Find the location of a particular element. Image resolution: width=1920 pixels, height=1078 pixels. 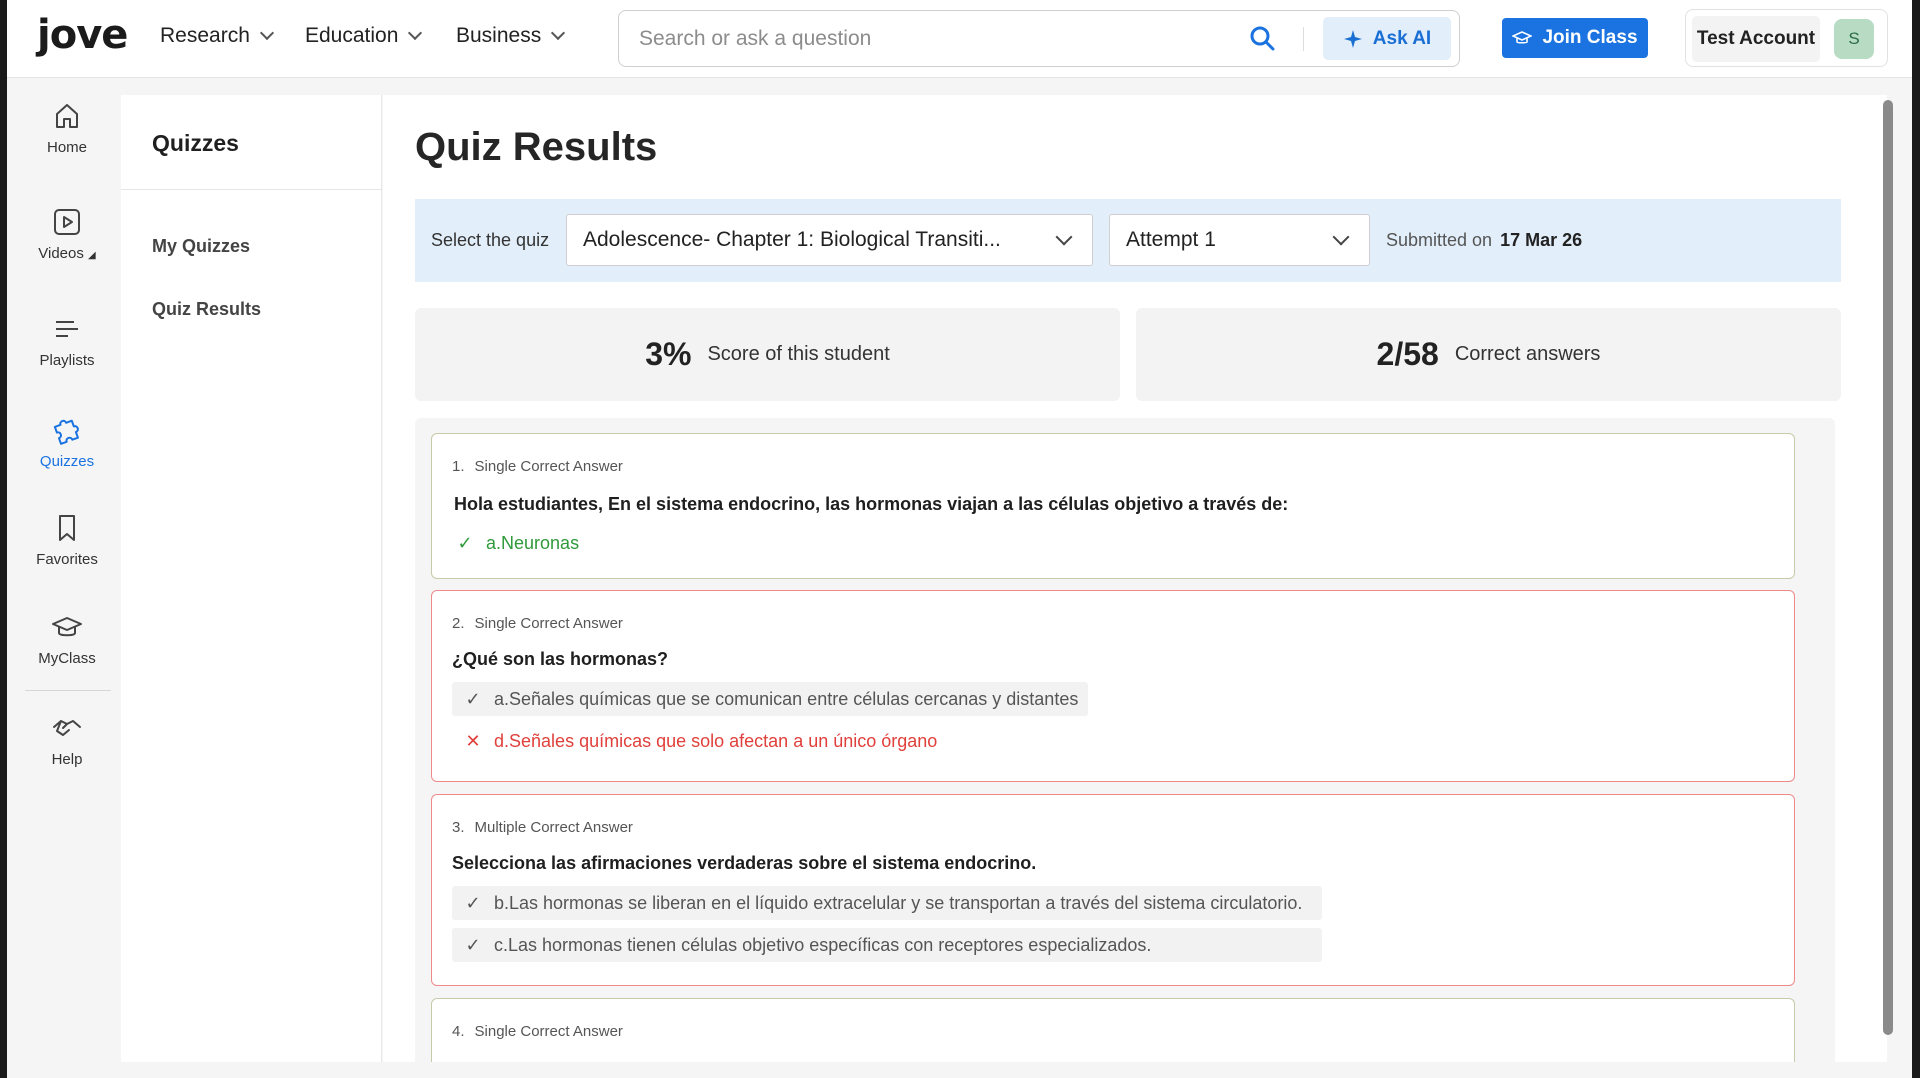

option-letter: c. is located at coordinates (501, 944).